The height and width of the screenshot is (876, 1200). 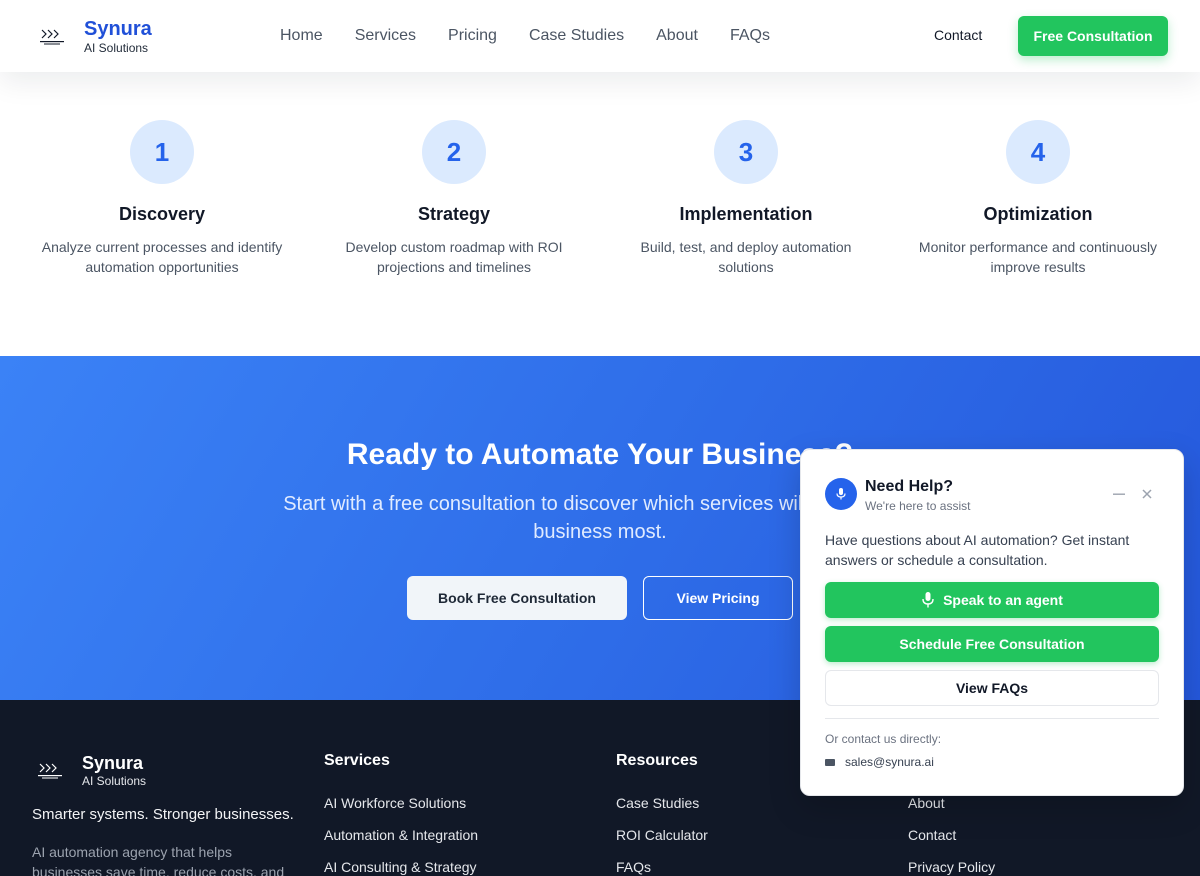 I want to click on chat-email-link: sales@synura.ai, so click(x=879, y=762).